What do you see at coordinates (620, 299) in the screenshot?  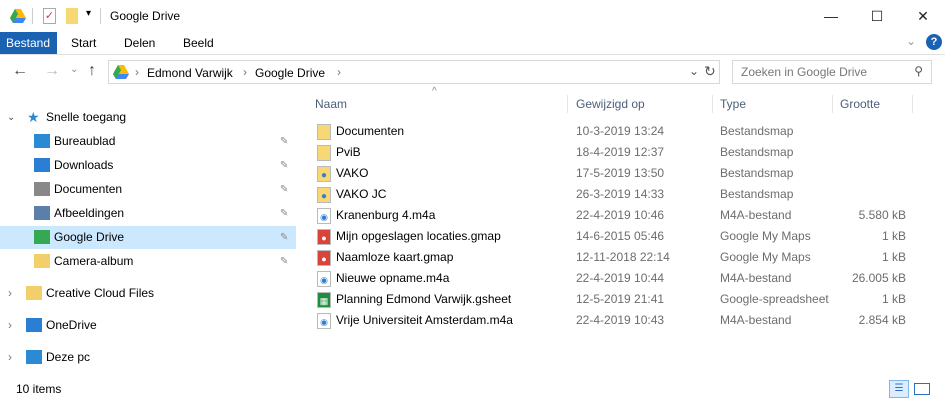 I see `file-date: 12-5-2019 21:41` at bounding box center [620, 299].